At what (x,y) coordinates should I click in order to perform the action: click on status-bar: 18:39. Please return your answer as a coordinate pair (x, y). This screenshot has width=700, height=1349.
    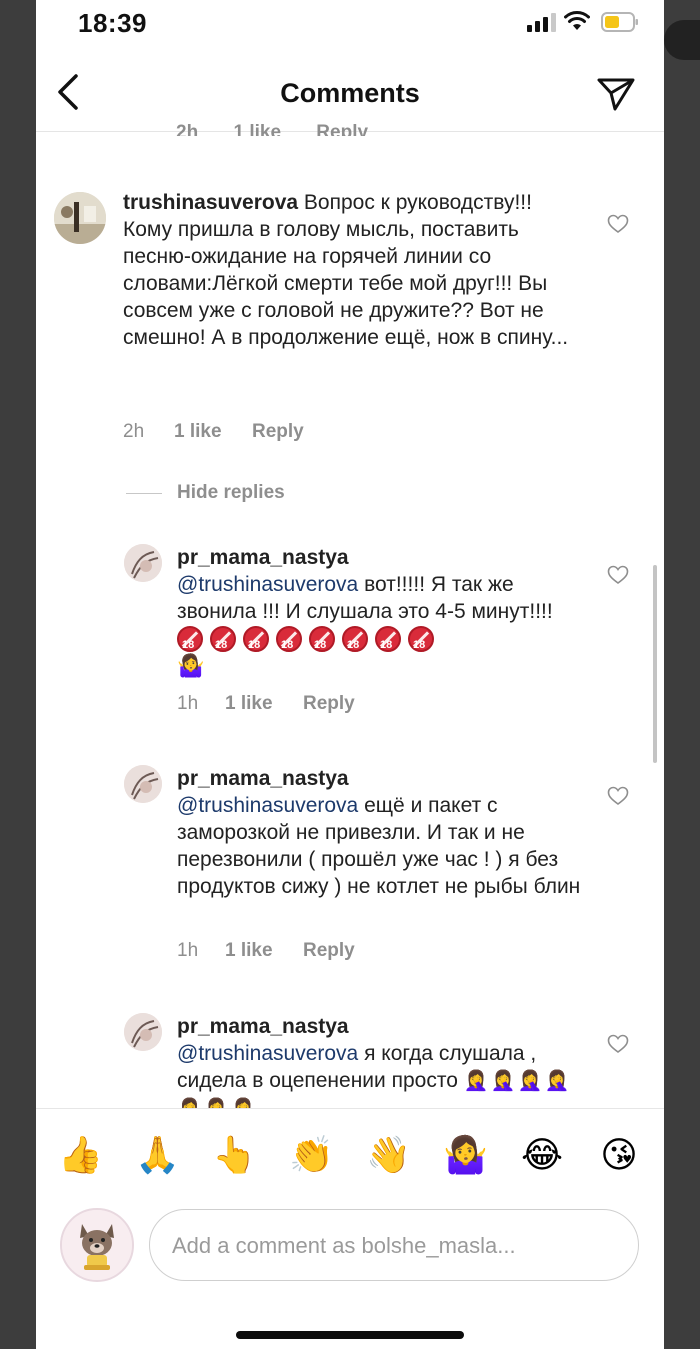
    Looking at the image, I should click on (350, 25).